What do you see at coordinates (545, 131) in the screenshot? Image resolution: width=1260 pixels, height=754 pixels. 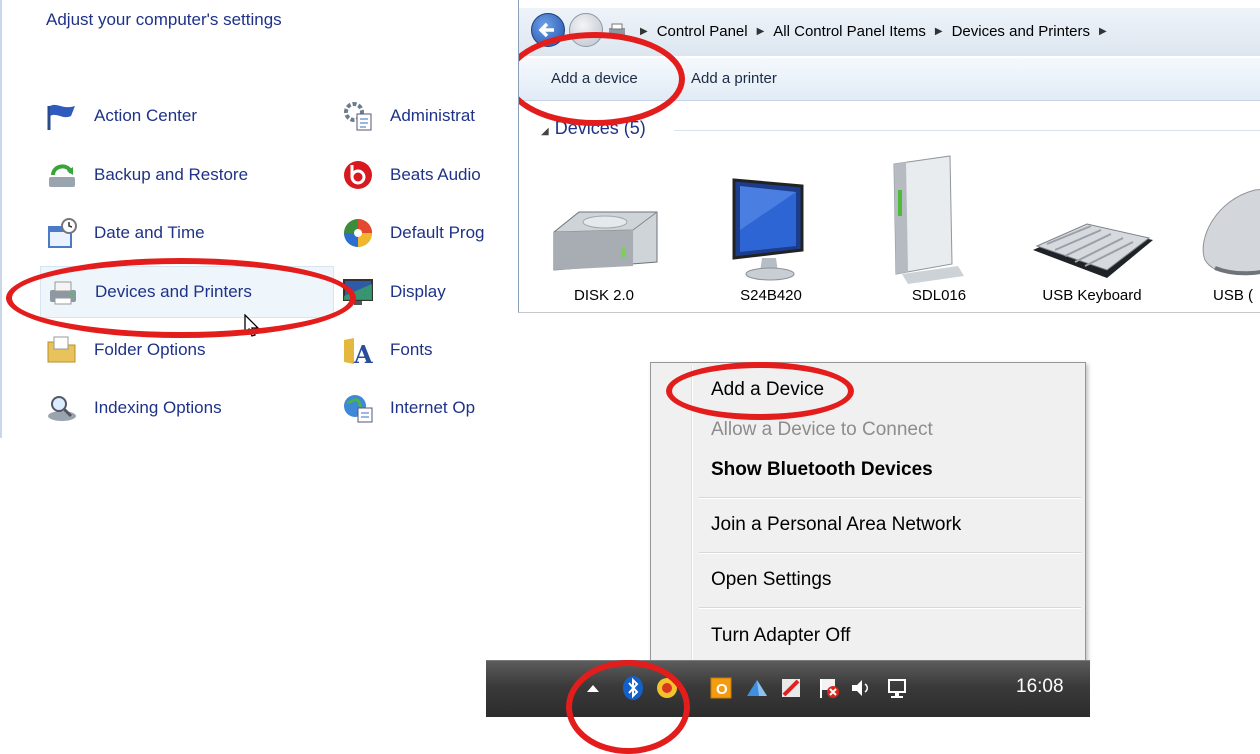 I see `collapse-triangle-icon: ◢` at bounding box center [545, 131].